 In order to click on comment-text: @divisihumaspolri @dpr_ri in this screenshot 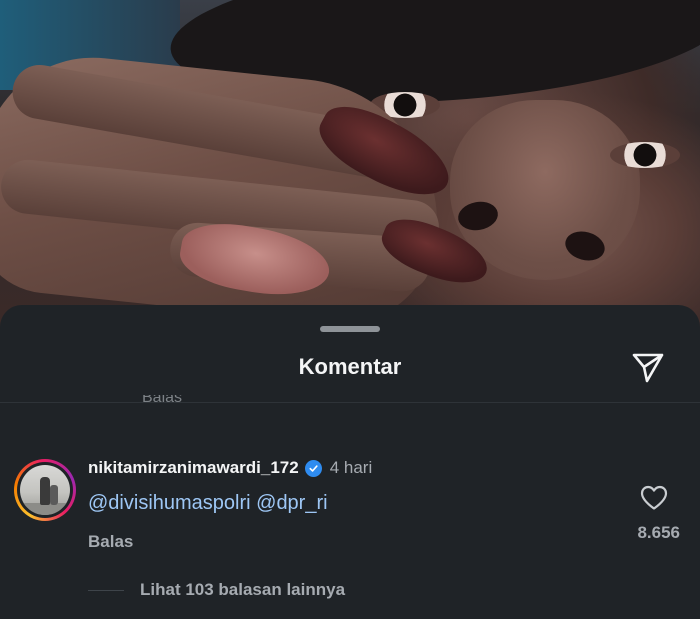, I will do `click(208, 503)`.